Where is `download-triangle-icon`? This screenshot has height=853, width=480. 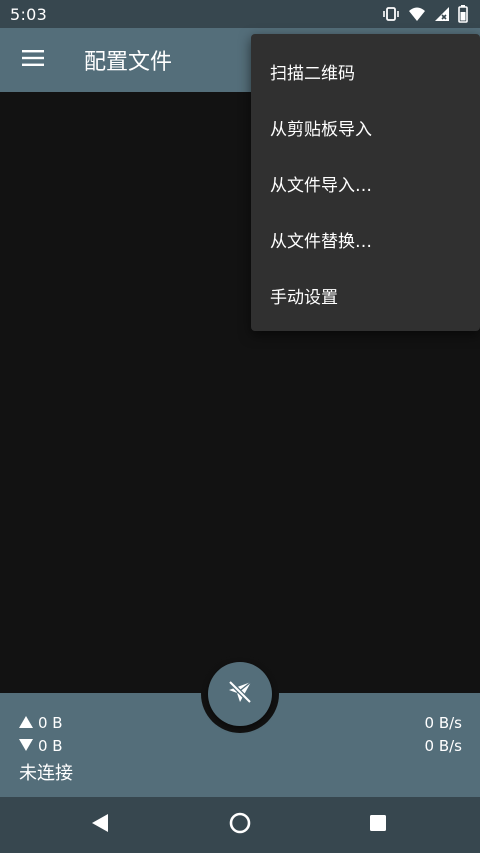
download-triangle-icon is located at coordinates (26, 746).